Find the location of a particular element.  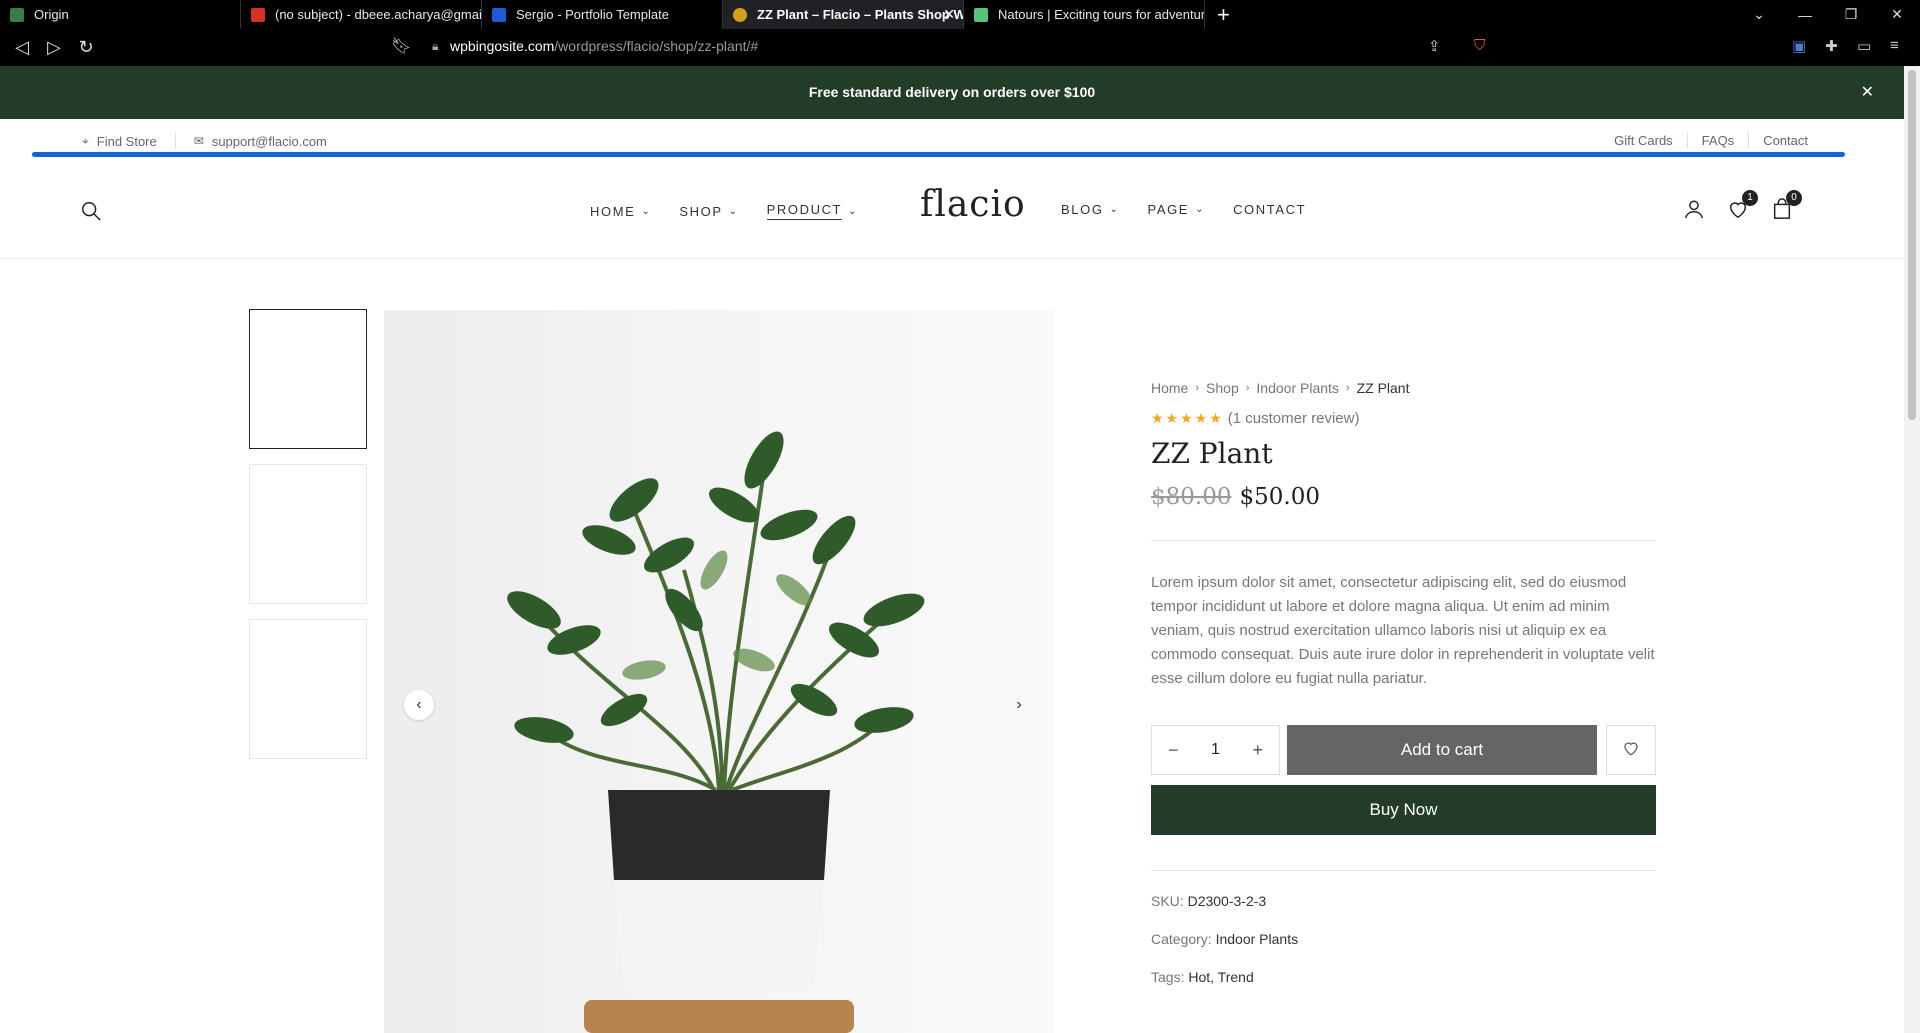

browser-tab-active: ZZ Plant – Flacio – Plants Shop W ✕ is located at coordinates (843, 14).